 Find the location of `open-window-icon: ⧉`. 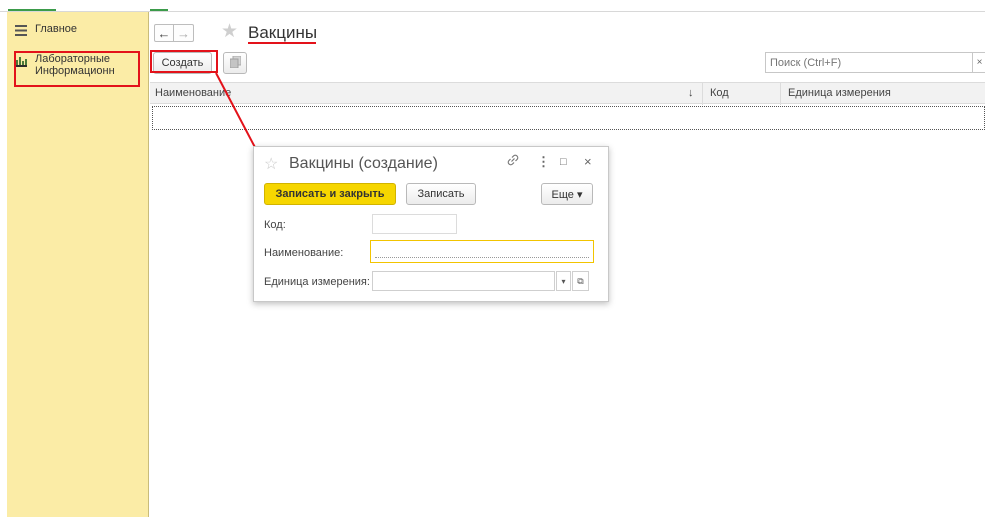

open-window-icon: ⧉ is located at coordinates (580, 280).